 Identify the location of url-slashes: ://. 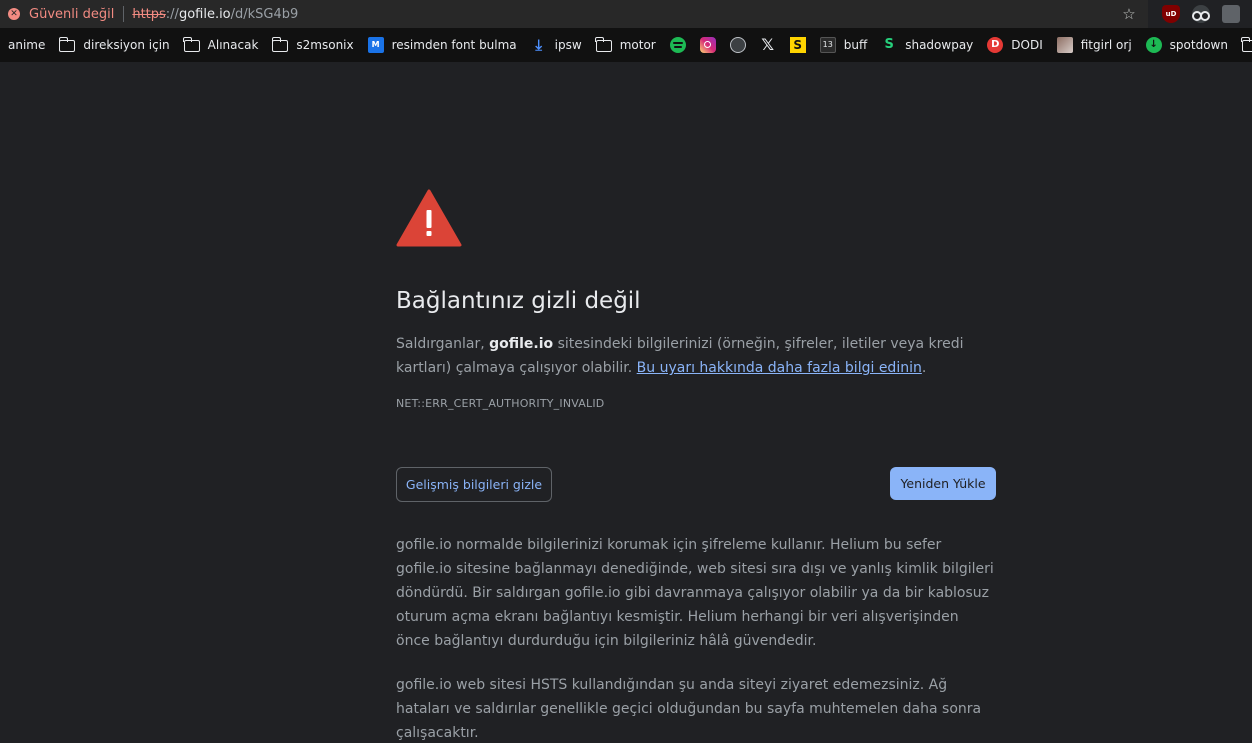
(172, 14).